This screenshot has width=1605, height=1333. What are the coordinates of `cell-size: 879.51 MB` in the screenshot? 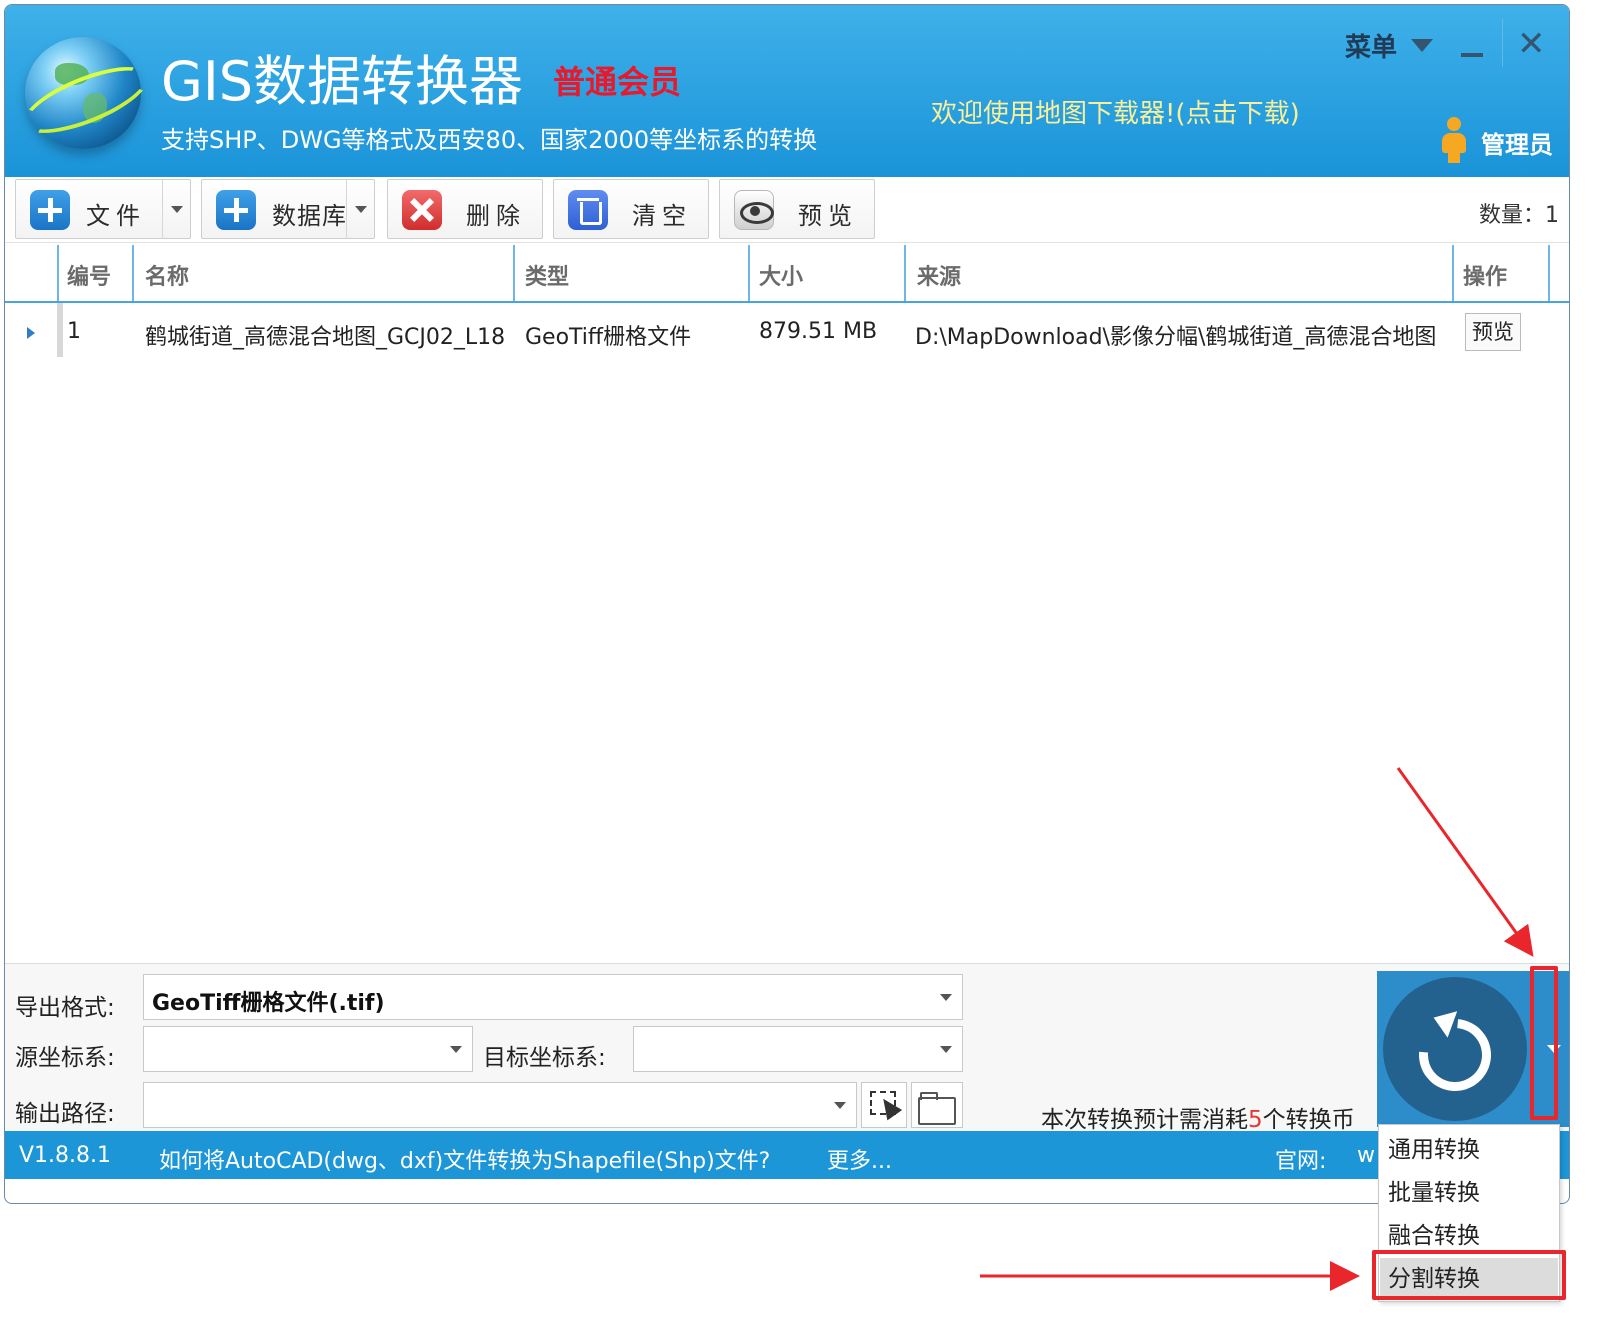 It's located at (818, 331).